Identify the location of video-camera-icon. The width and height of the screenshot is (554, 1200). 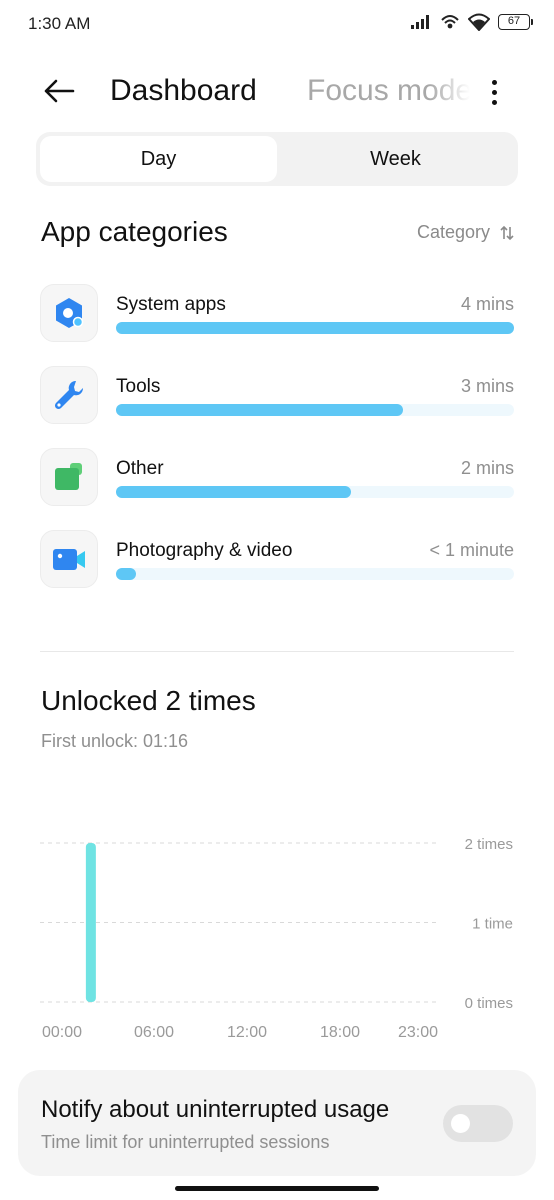
(69, 559).